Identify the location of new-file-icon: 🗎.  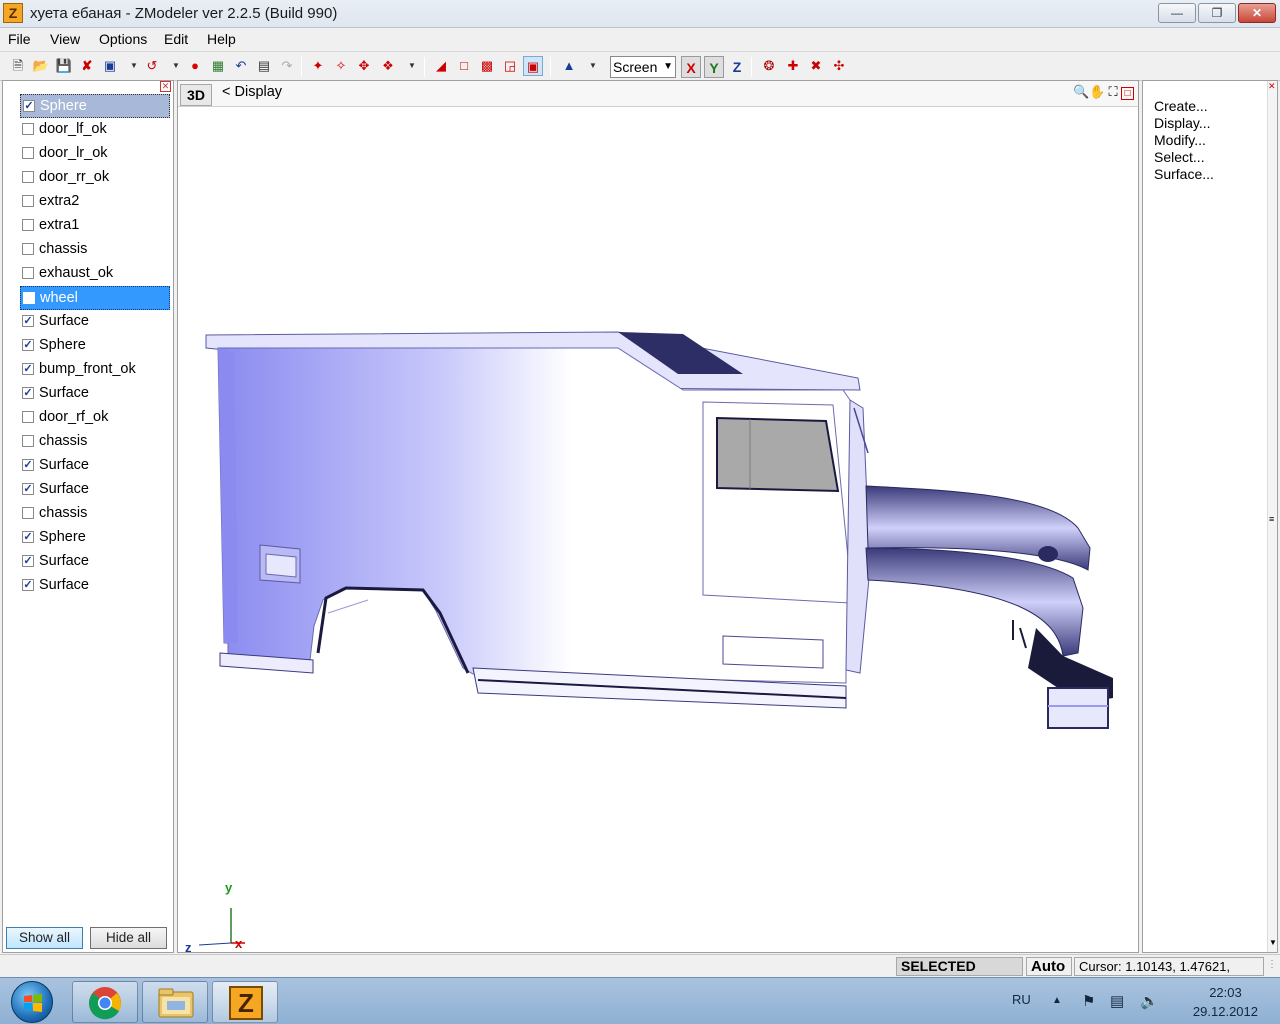
(18, 66).